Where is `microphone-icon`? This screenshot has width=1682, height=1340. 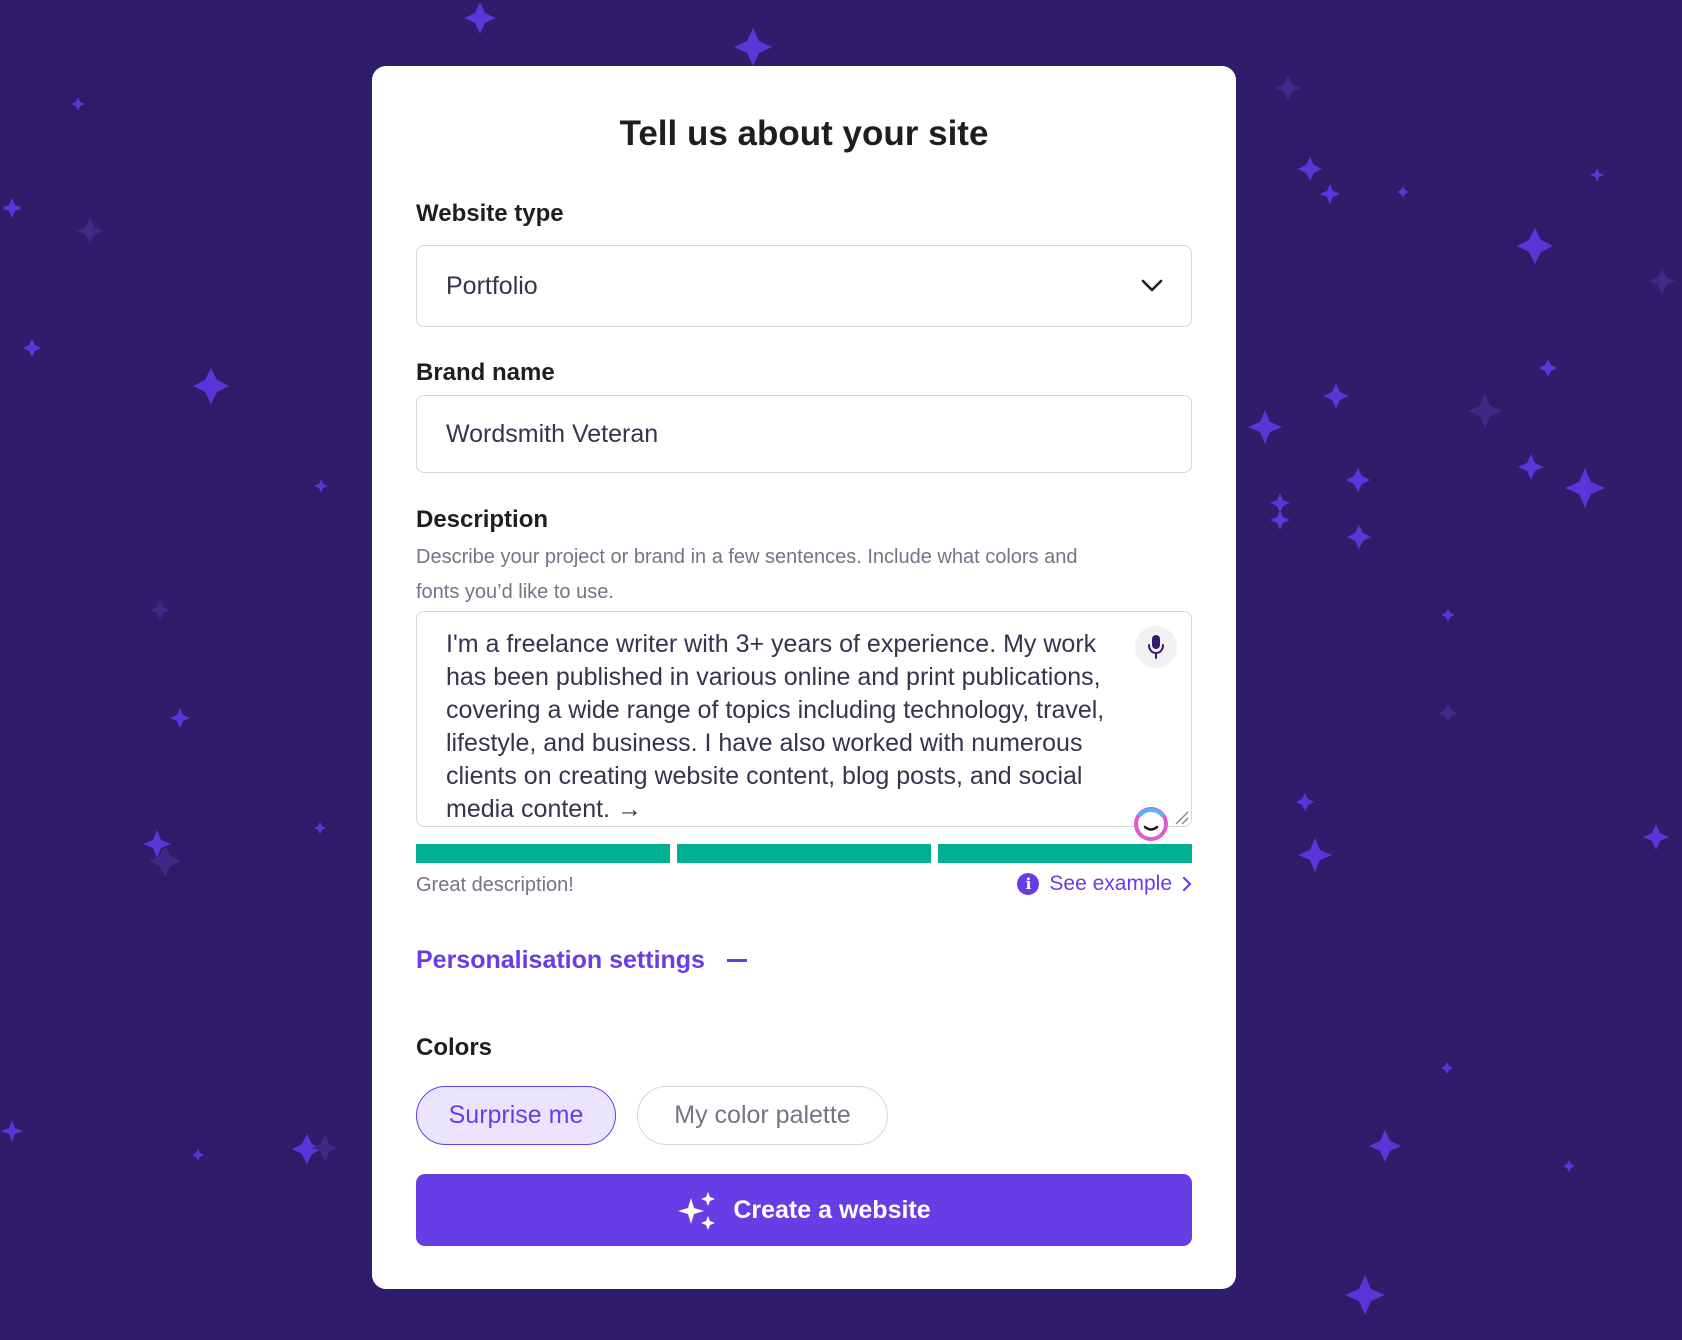
microphone-icon is located at coordinates (1156, 647).